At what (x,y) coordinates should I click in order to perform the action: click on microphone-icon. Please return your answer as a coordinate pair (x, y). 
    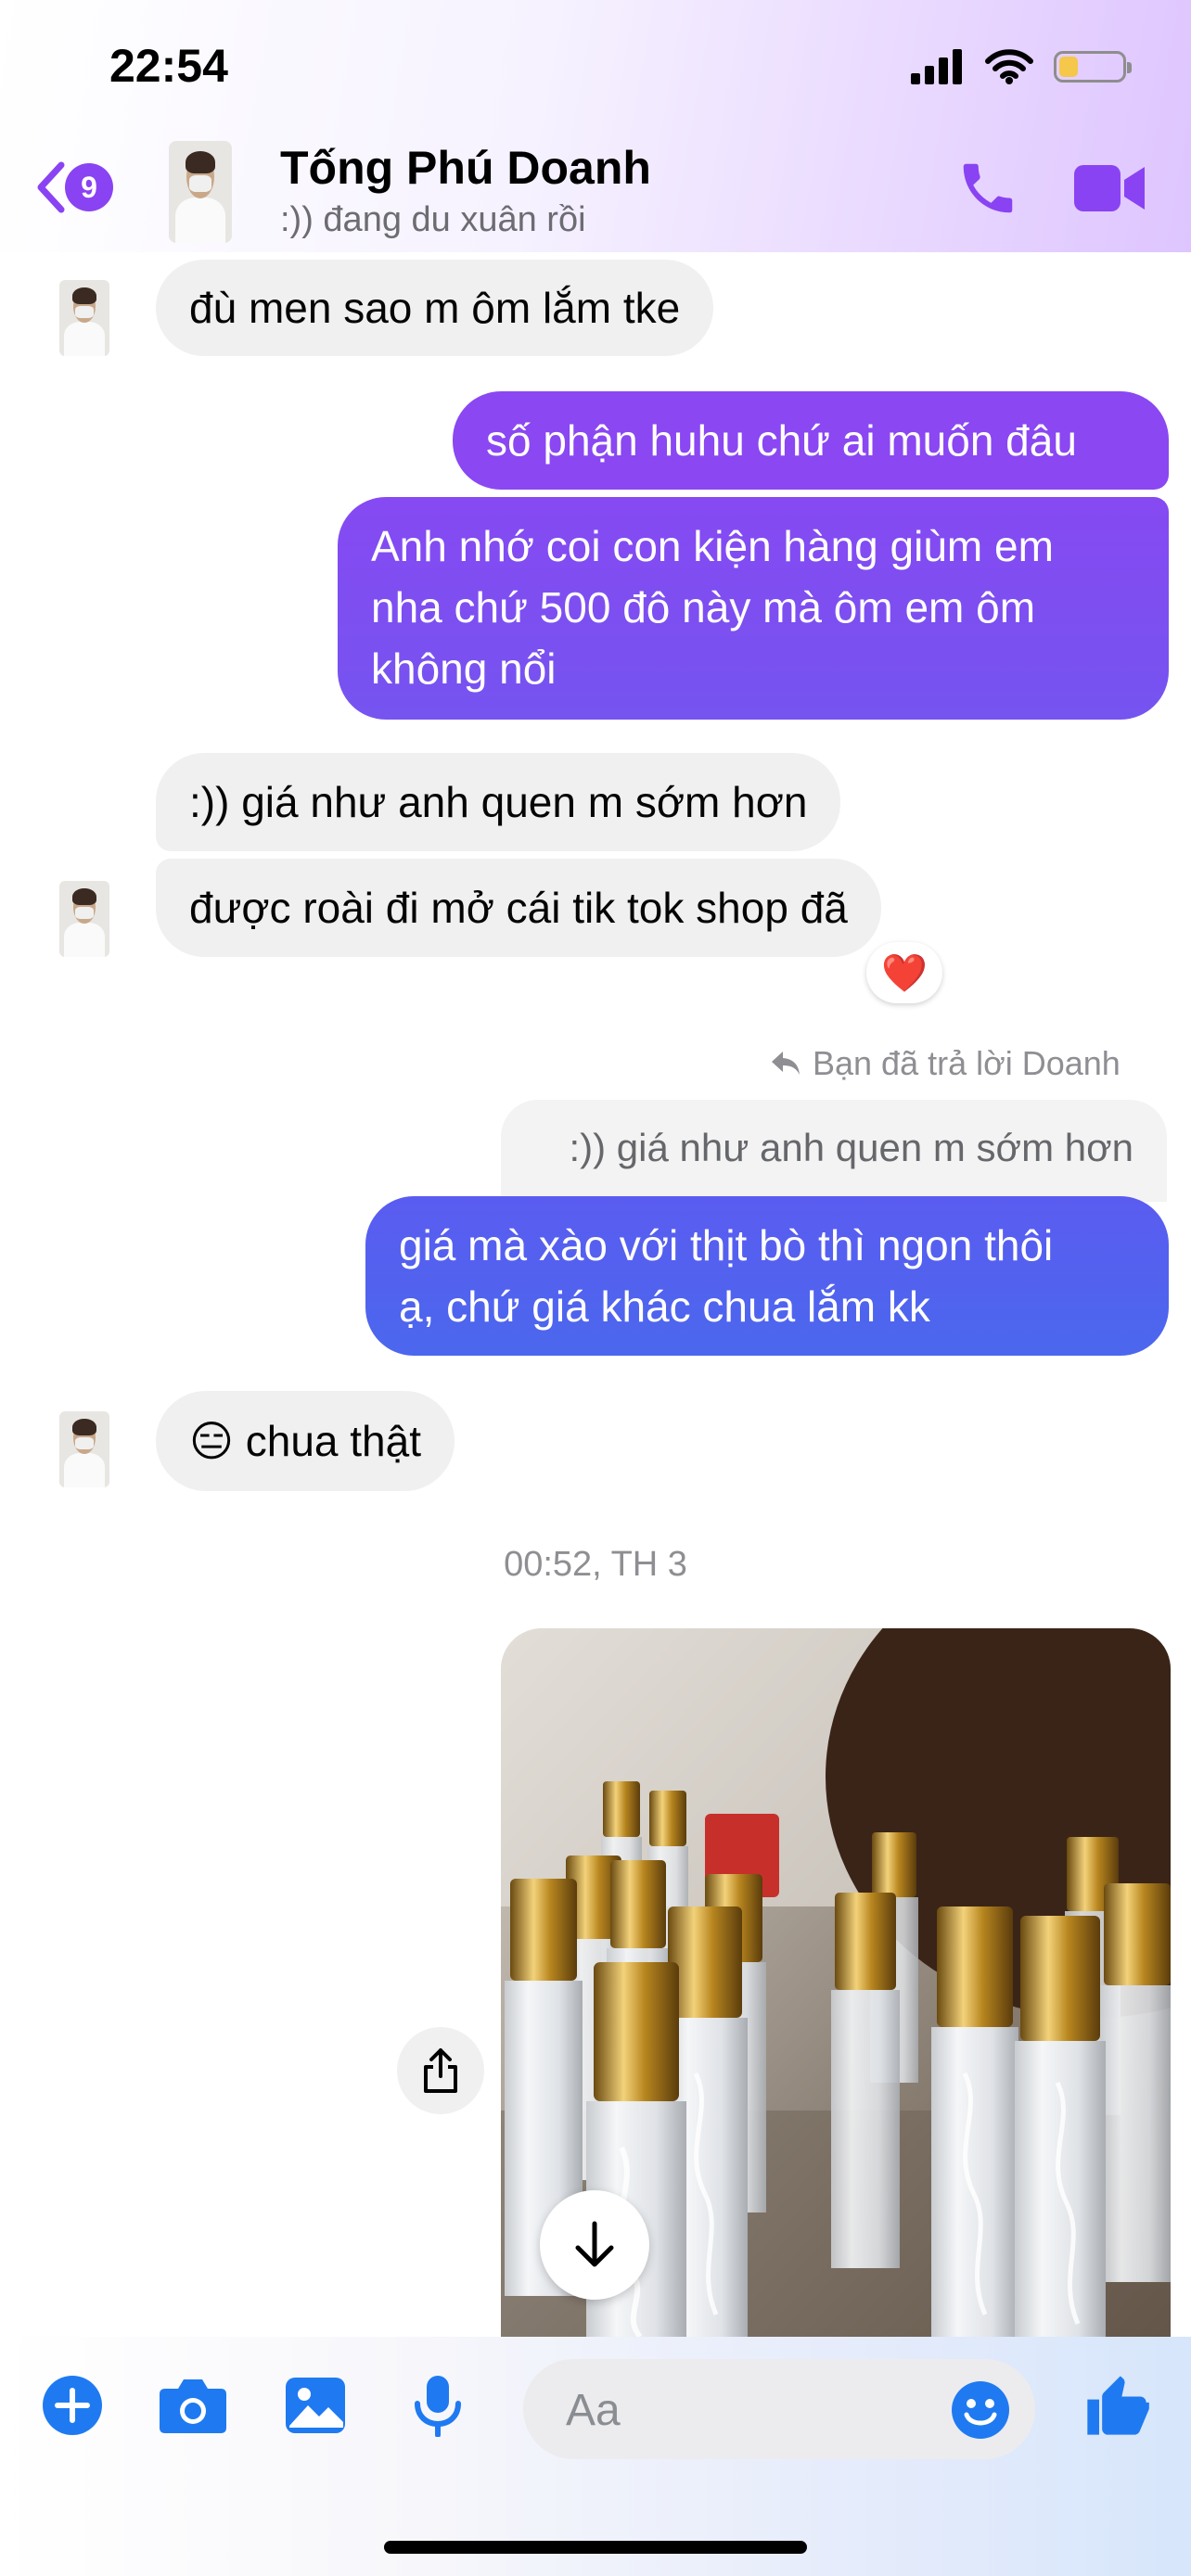
    Looking at the image, I should click on (438, 2407).